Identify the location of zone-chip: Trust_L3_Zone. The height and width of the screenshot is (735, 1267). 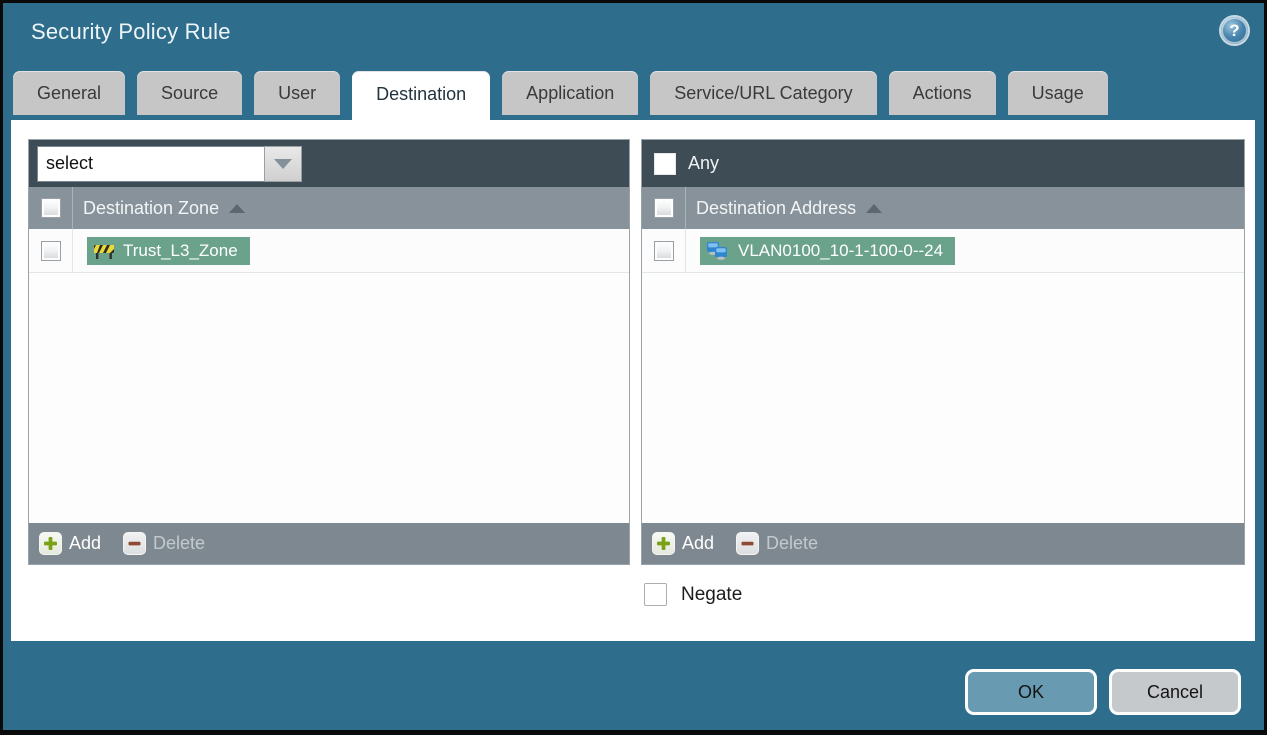
(168, 250).